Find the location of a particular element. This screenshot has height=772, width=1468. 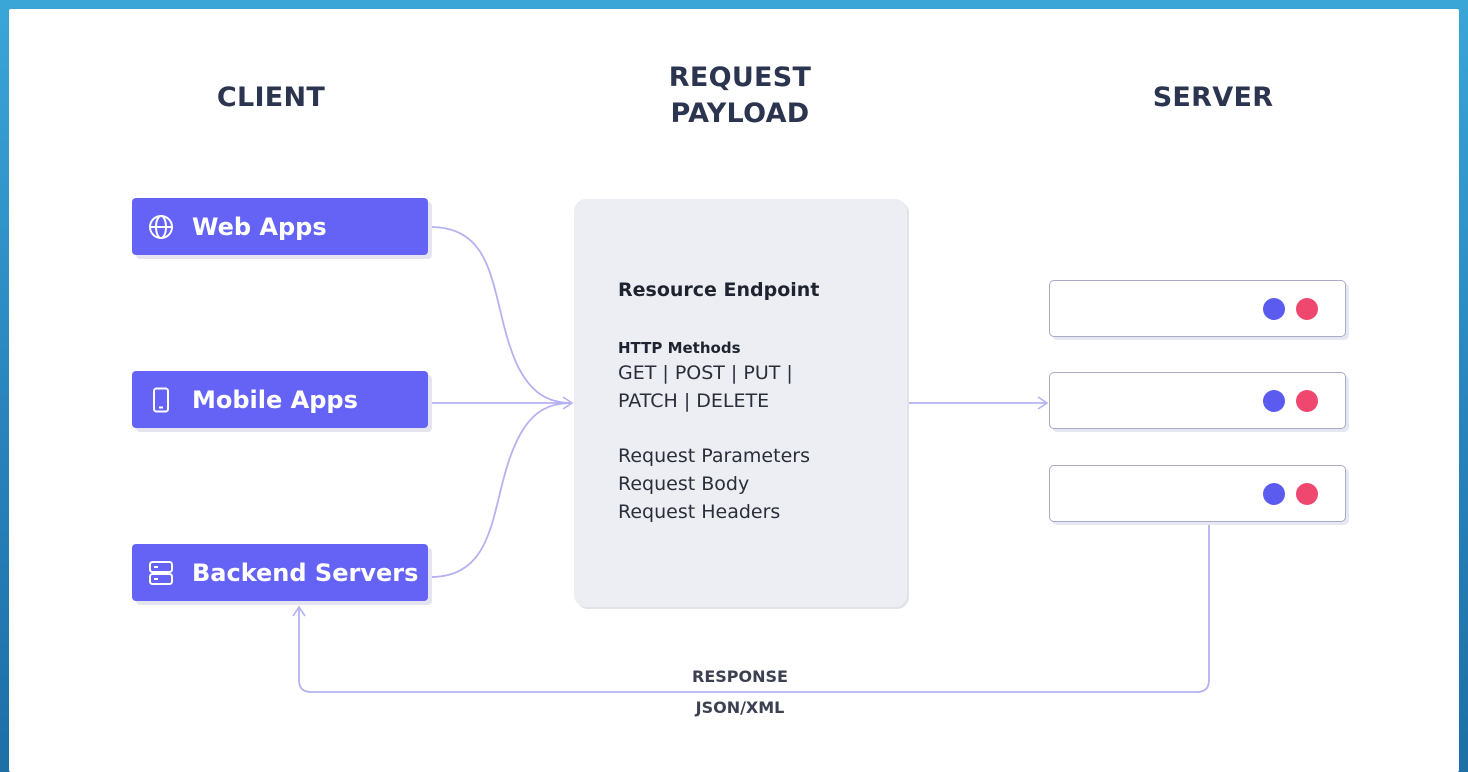

request-headers-label: Request Headers is located at coordinates (699, 512).